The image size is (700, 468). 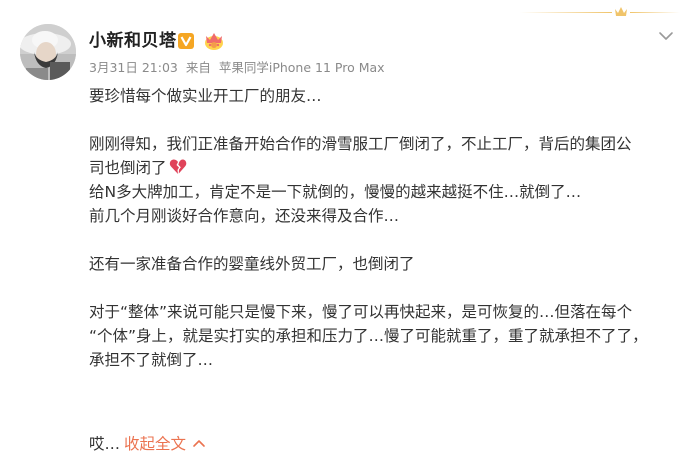 I want to click on post-meta: 3月31日 21:03 来自 苹果同学iPhone 11 Pro Max, so click(x=239, y=68).